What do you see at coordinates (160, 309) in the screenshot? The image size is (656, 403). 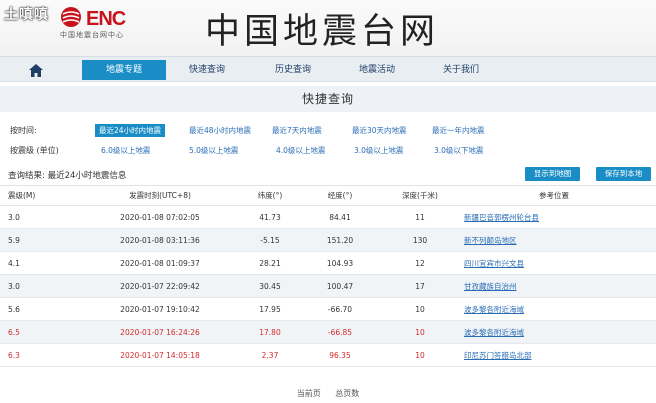 I see `cell-time: 2020-01-07 19:10:42` at bounding box center [160, 309].